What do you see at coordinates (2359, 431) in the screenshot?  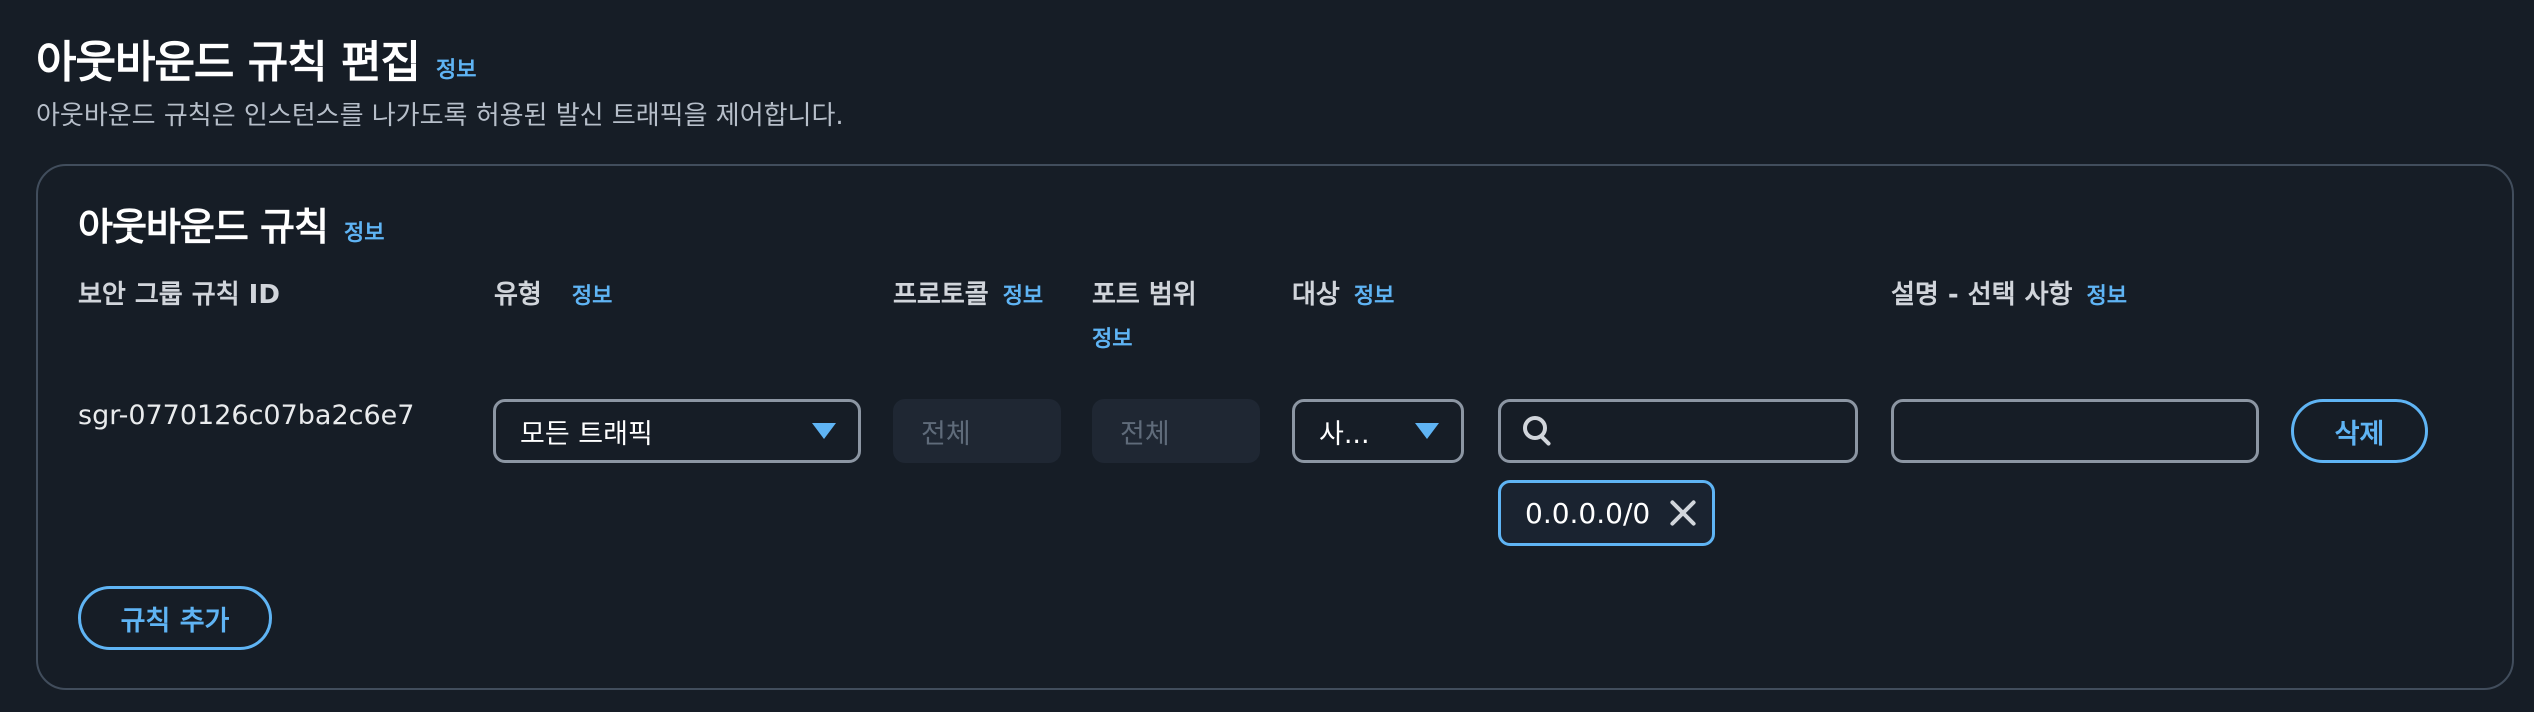 I see `delete-rule-button: 삭제` at bounding box center [2359, 431].